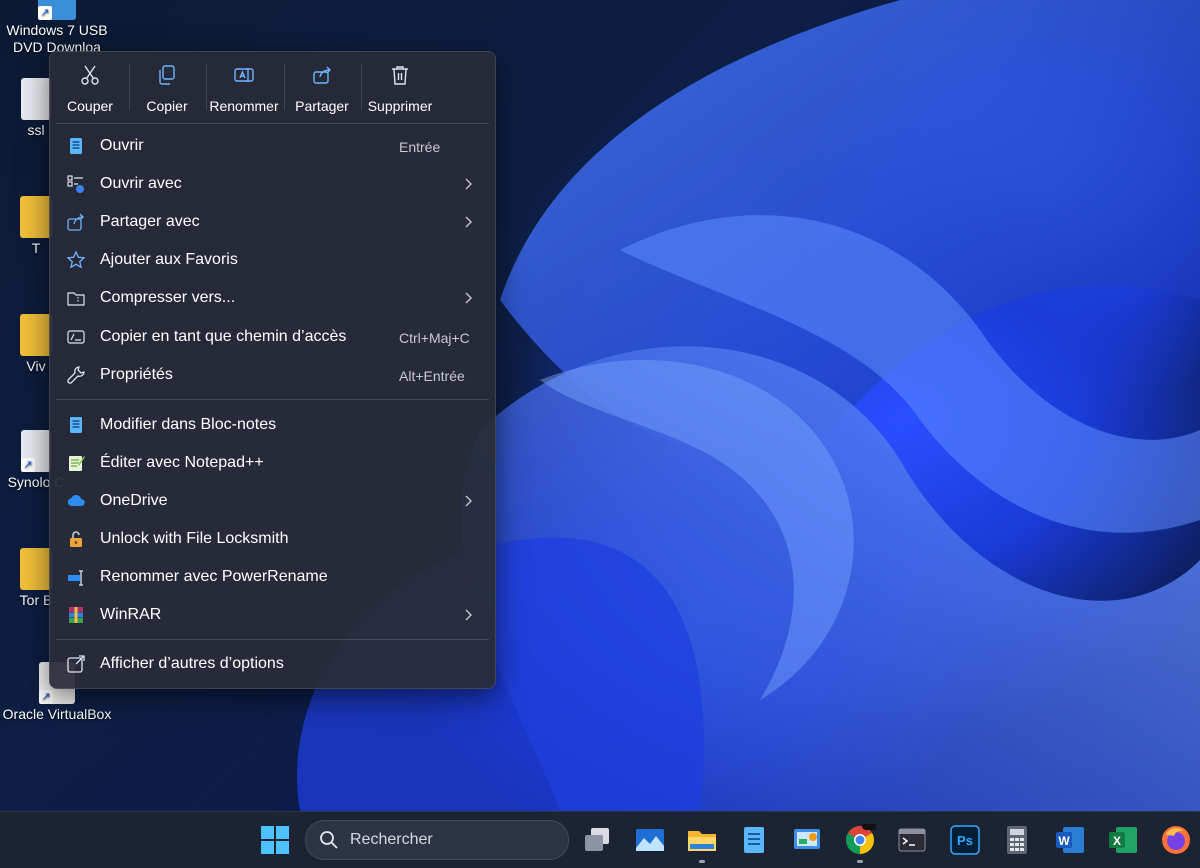  What do you see at coordinates (76, 539) in the screenshot?
I see `lock-icon` at bounding box center [76, 539].